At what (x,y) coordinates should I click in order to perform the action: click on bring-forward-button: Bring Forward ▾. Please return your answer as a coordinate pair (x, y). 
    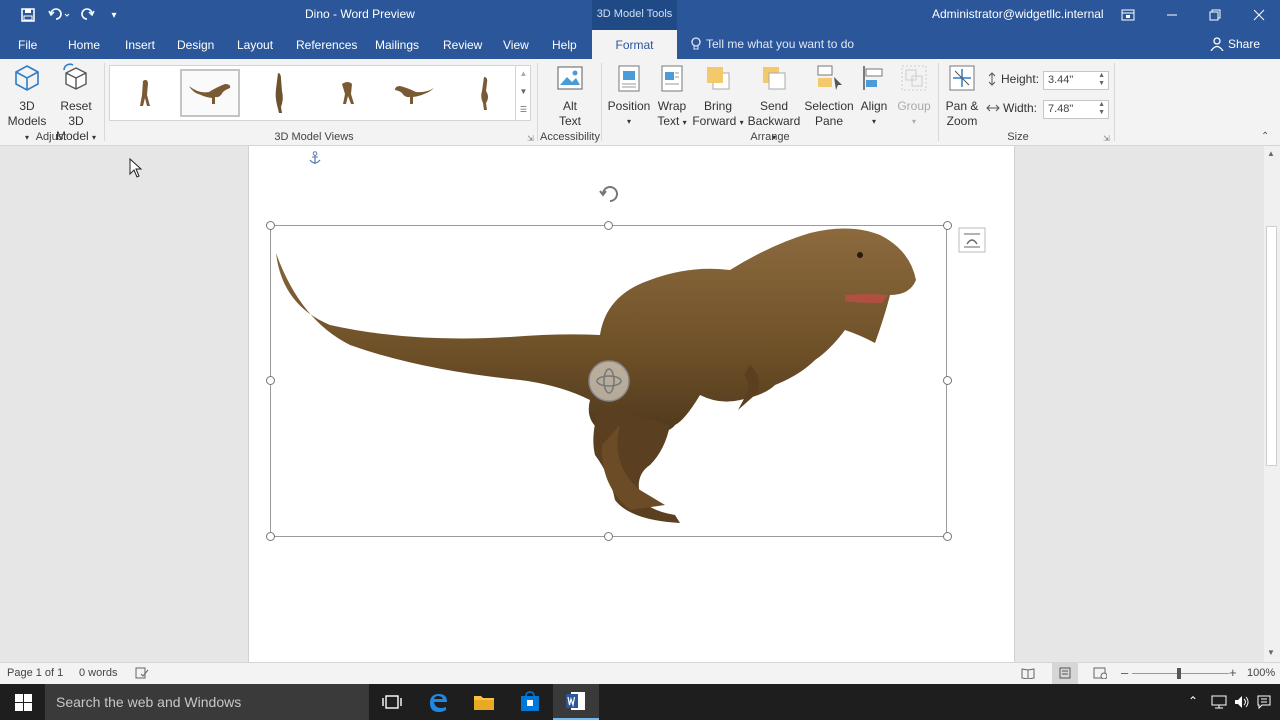
    Looking at the image, I should click on (718, 96).